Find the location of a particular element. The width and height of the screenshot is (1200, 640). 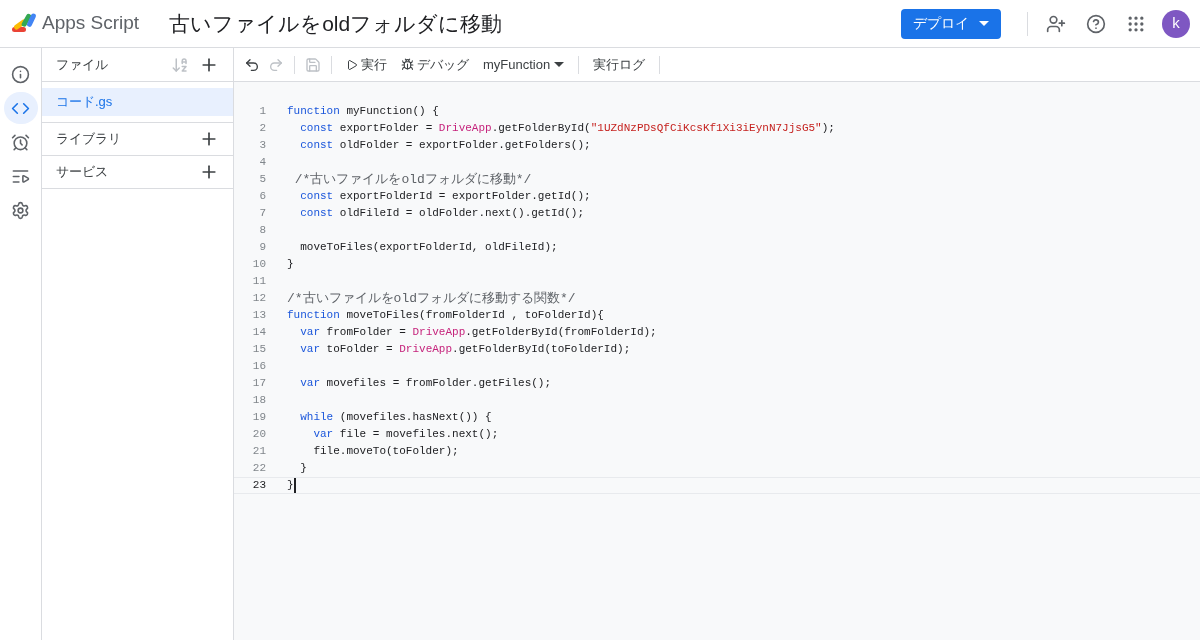

line-number: 2 is located at coordinates (262, 129).